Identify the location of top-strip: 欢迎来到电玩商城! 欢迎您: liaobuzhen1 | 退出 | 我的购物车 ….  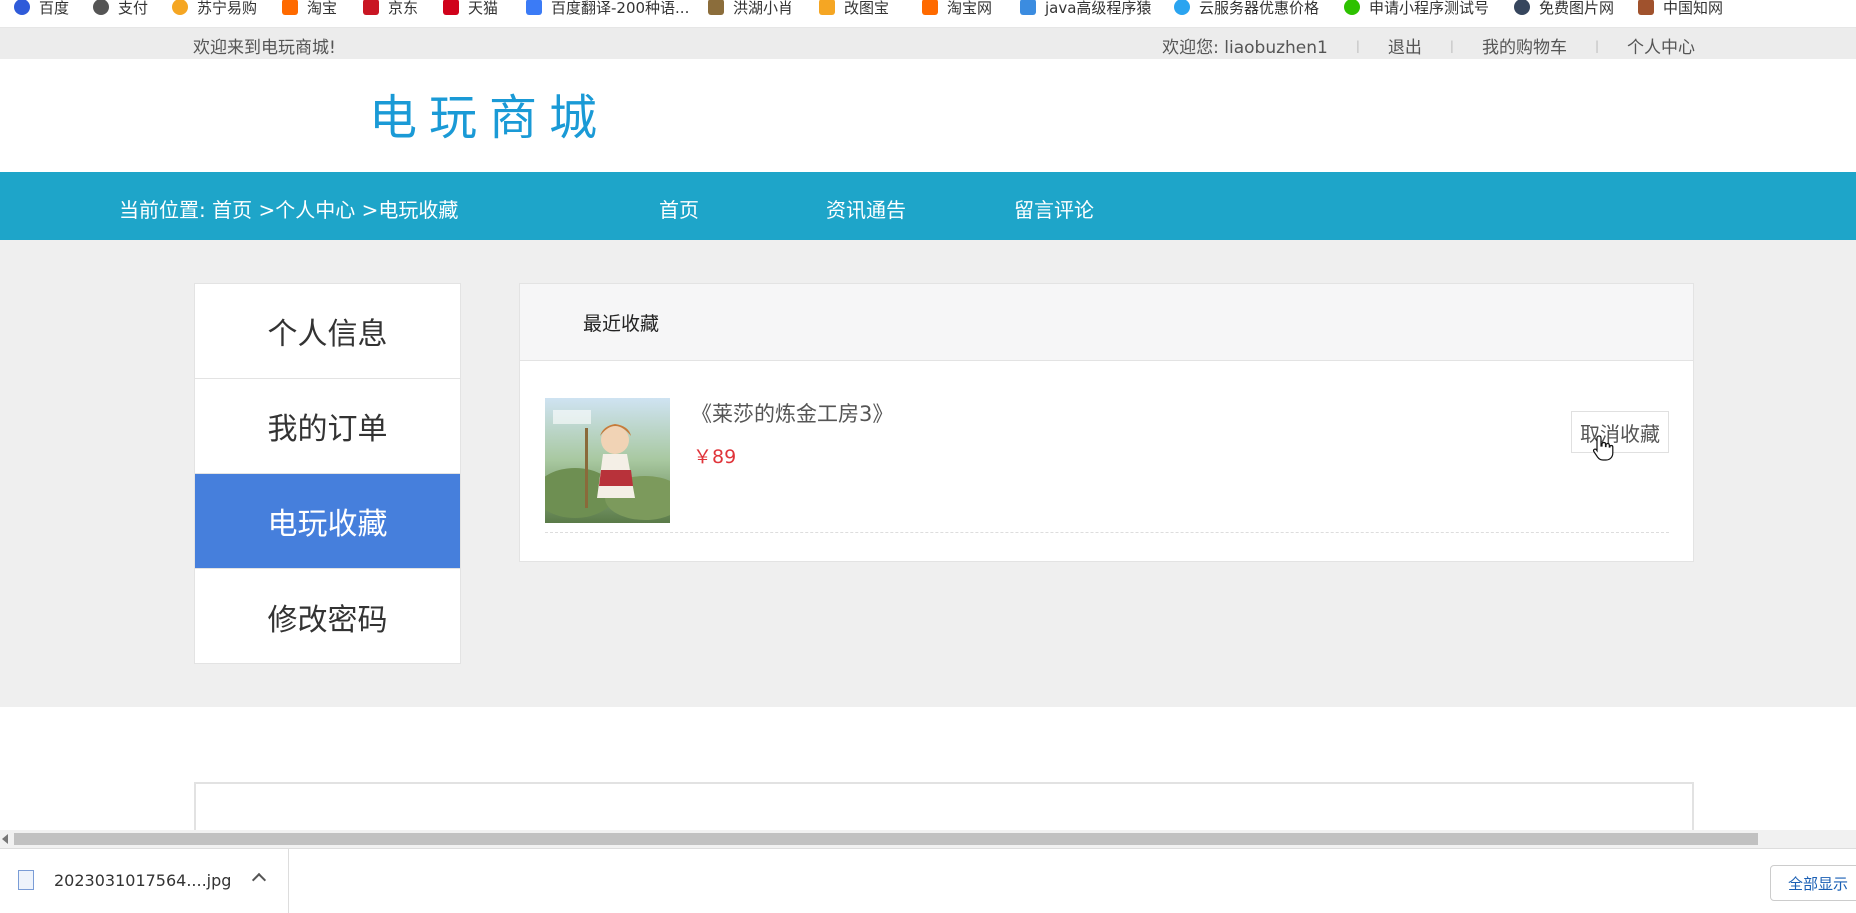
(928, 43).